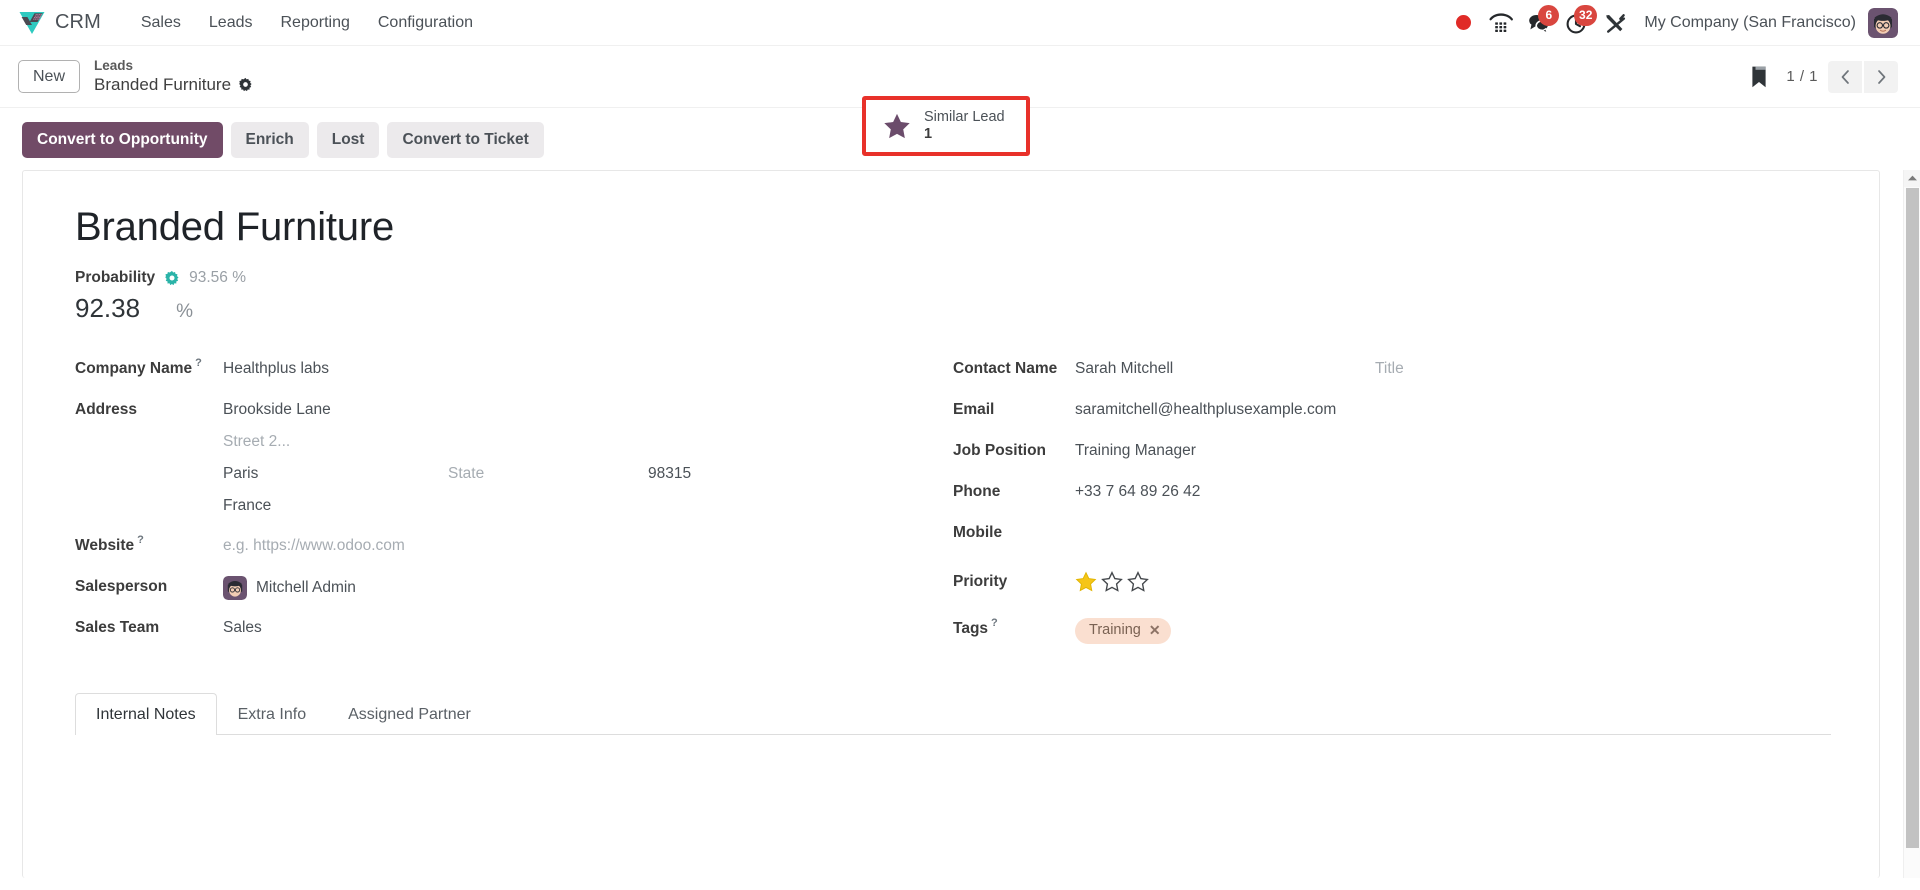 The image size is (1920, 890). I want to click on probability-value-row: 92.38 %, so click(953, 308).